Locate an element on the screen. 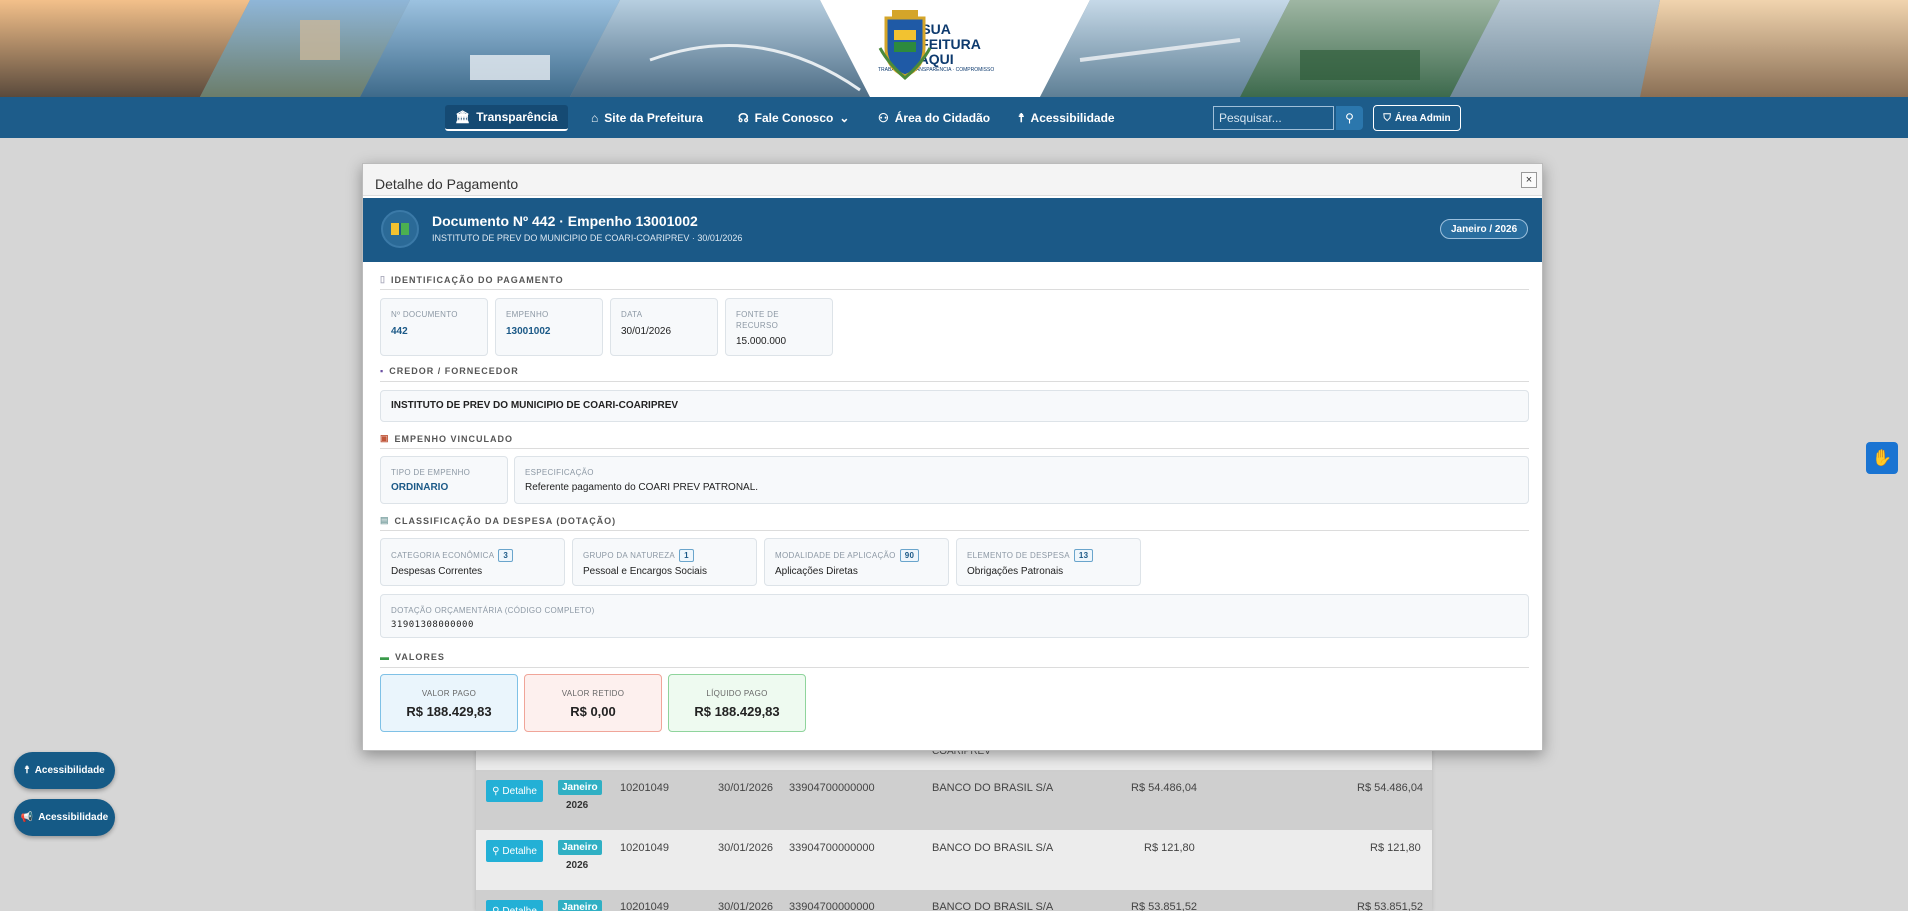 This screenshot has width=1908, height=911. nav-acessibilidade: ☨ Acessibilidade is located at coordinates (1066, 118).